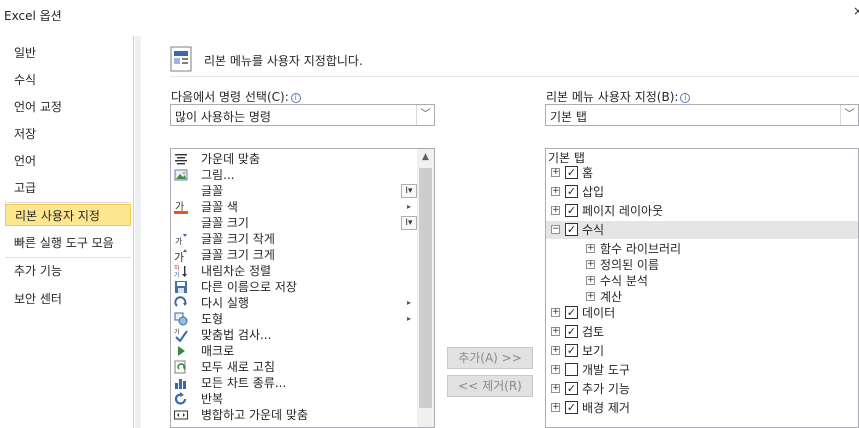 The height and width of the screenshot is (428, 859). Describe the element at coordinates (293, 239) in the screenshot. I see `list-item: 가 글꼴 크기 작게` at that location.